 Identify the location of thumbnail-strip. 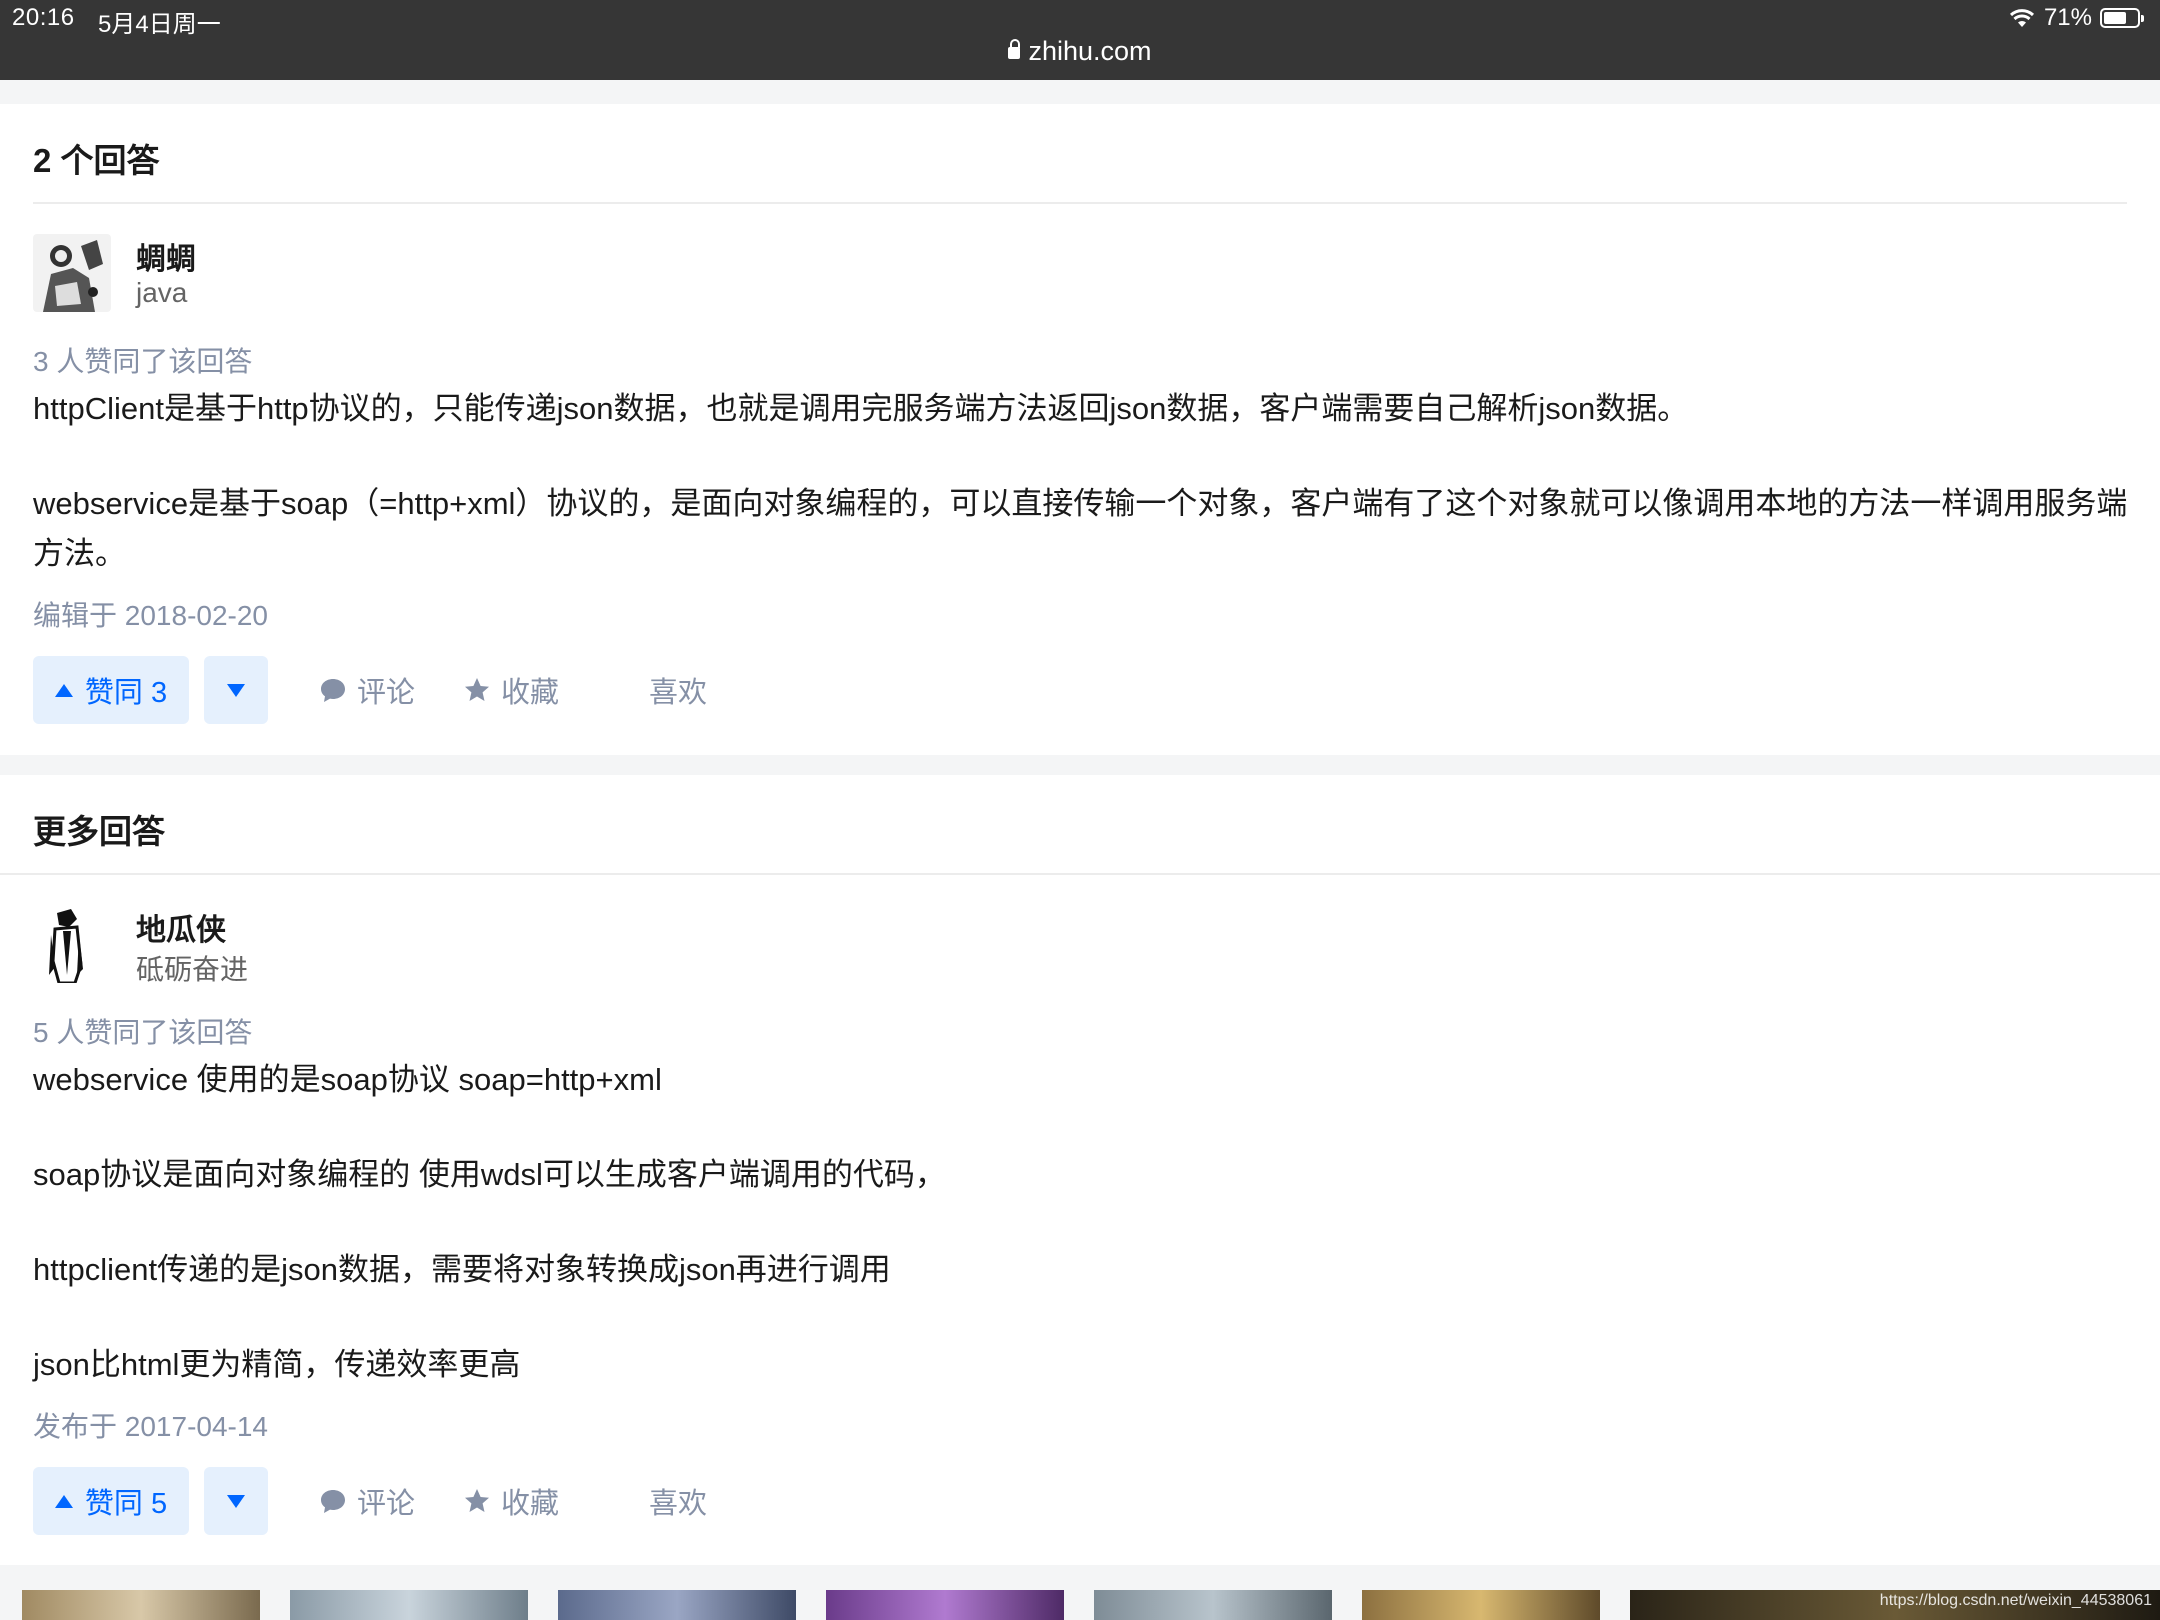
(1080, 1605).